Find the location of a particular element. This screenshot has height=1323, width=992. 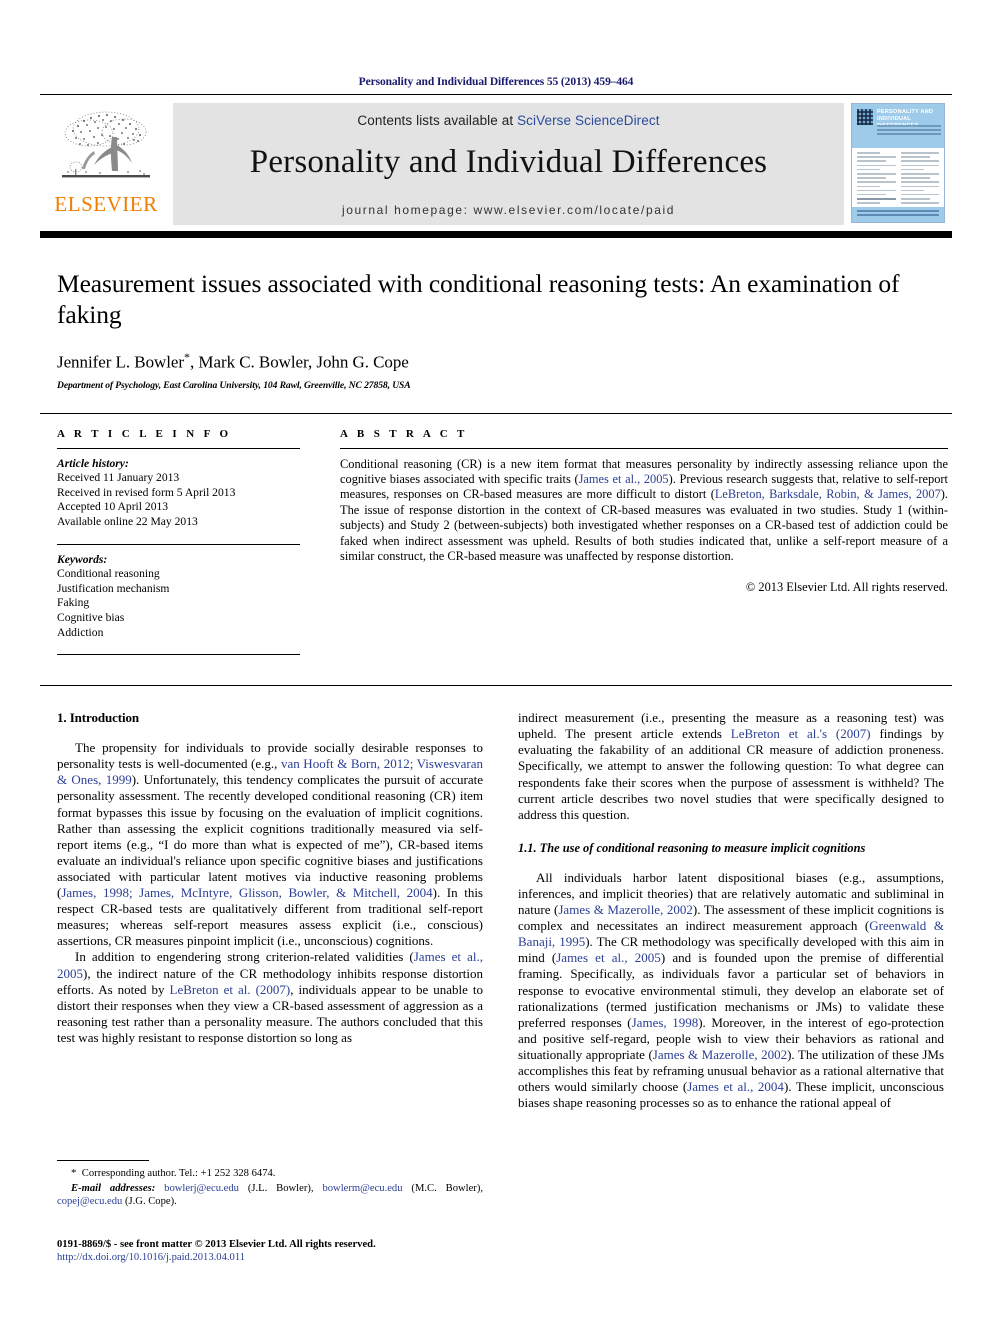

keyword-item: Addiction is located at coordinates (80, 632).